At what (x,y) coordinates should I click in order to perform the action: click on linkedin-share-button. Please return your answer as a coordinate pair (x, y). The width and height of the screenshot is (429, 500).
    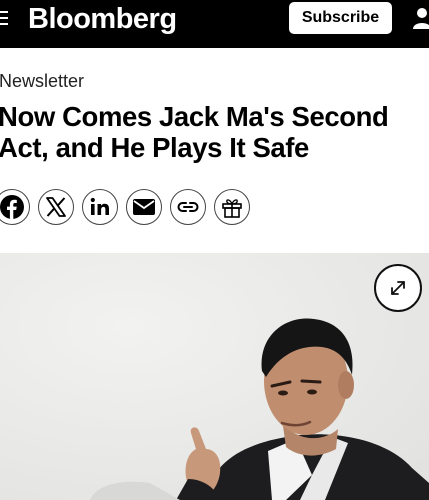
    Looking at the image, I should click on (100, 207).